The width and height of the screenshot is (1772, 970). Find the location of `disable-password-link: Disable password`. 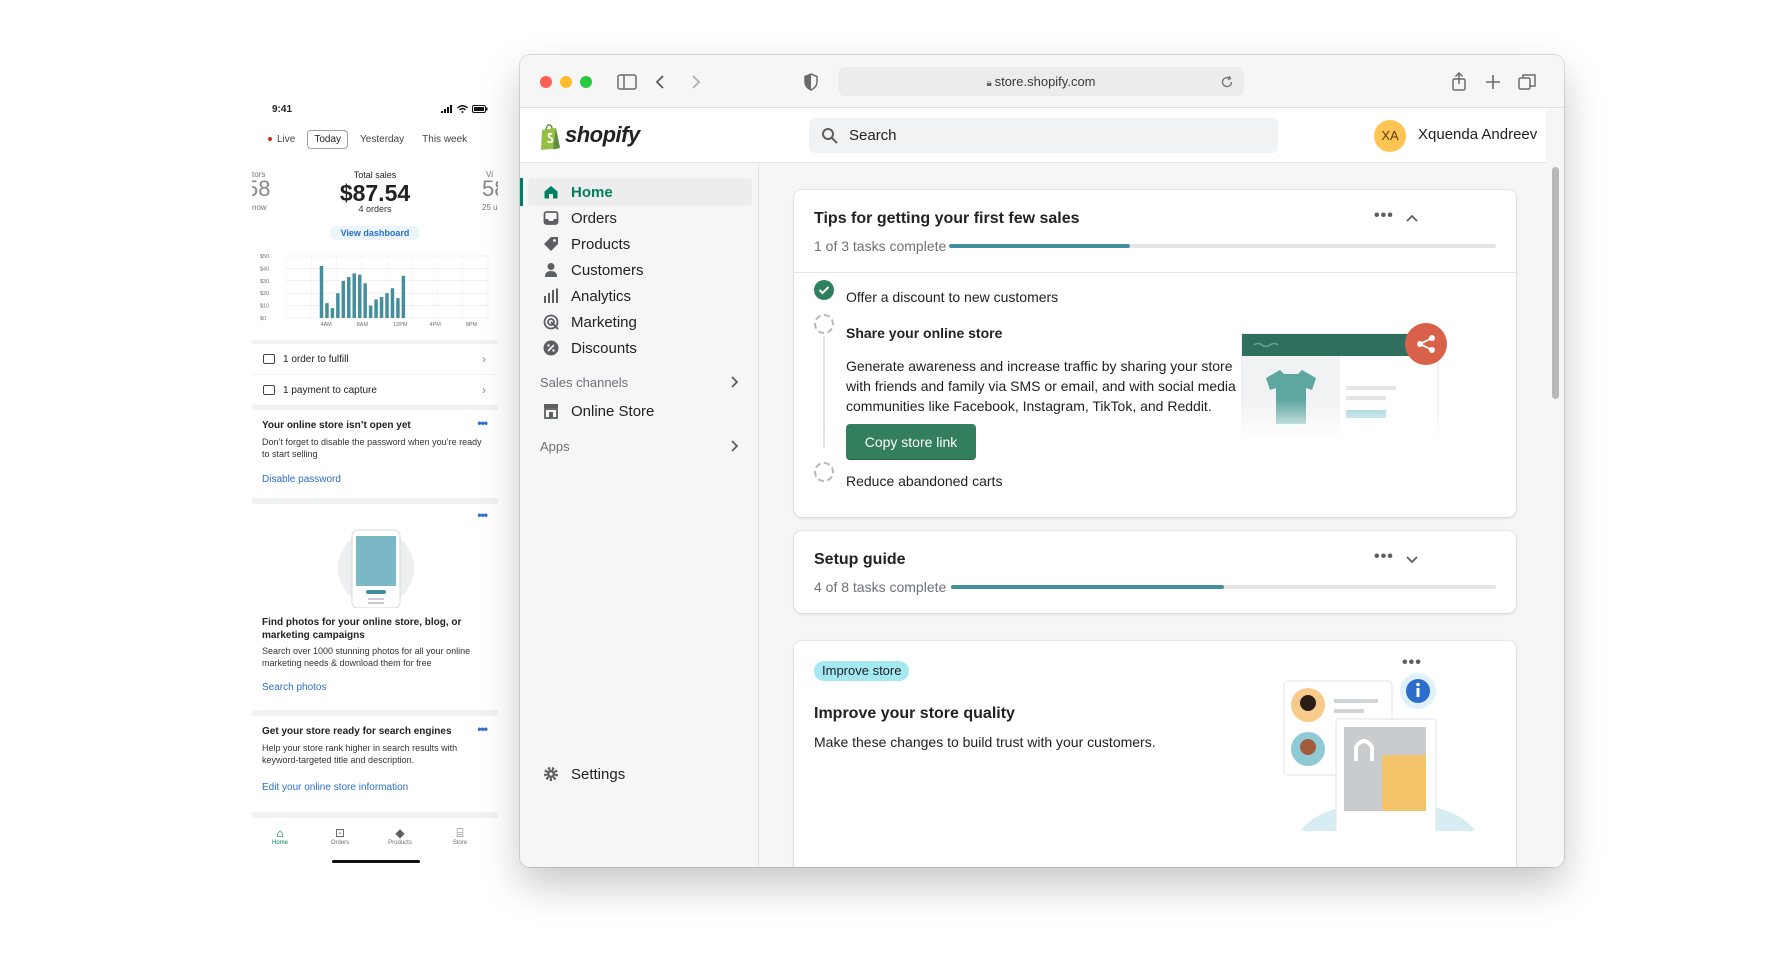

disable-password-link: Disable password is located at coordinates (301, 479).